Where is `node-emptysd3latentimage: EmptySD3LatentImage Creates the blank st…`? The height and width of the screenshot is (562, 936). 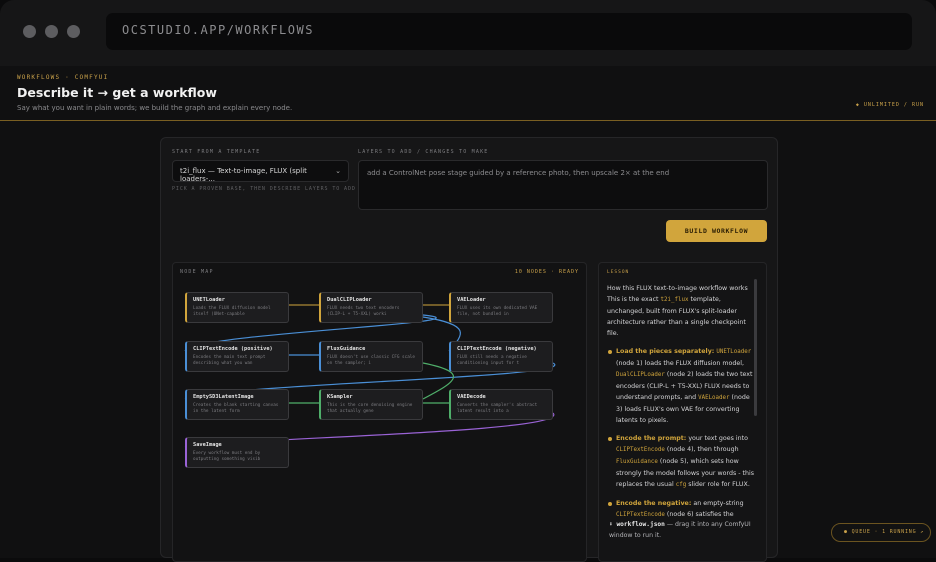
node-emptysd3latentimage: EmptySD3LatentImage Creates the blank st… is located at coordinates (237, 404).